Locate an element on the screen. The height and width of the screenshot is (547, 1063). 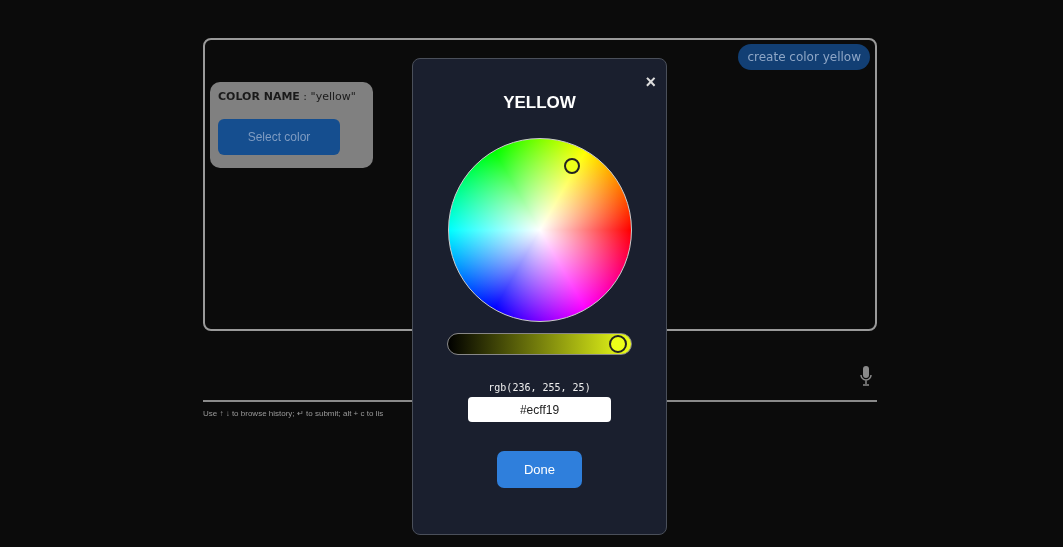
brightness-slider is located at coordinates (539, 344).